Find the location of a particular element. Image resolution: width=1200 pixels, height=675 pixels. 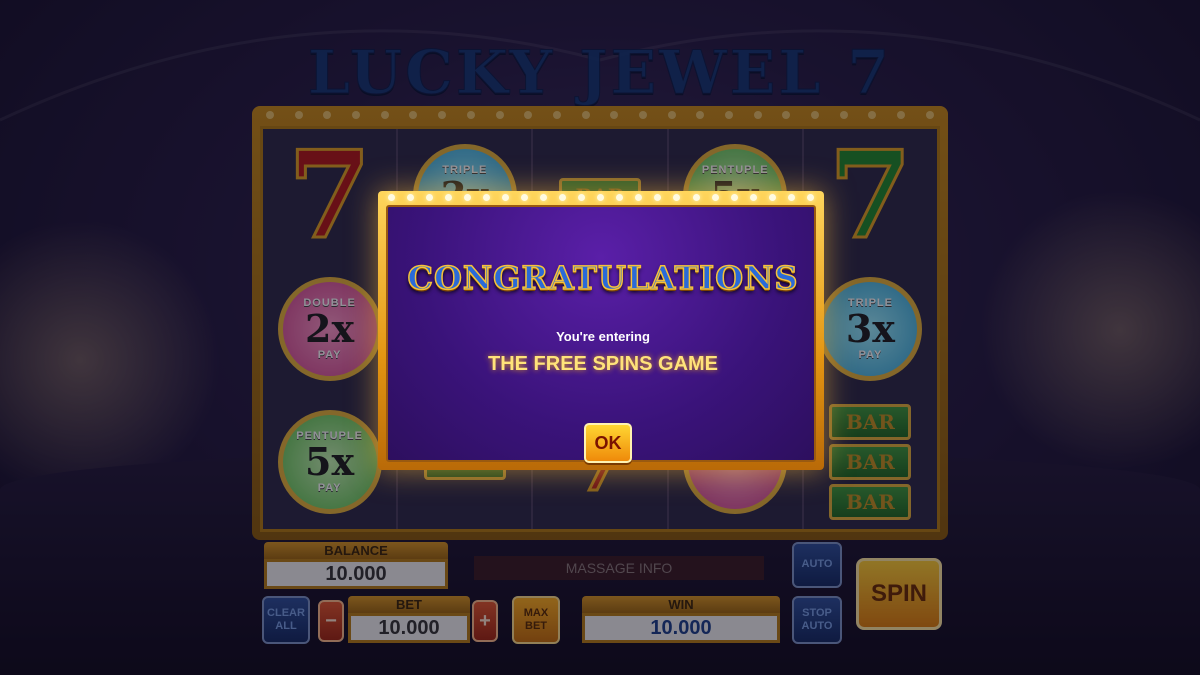

dialog-message: THE FREE SPINS GAME is located at coordinates (603, 364).